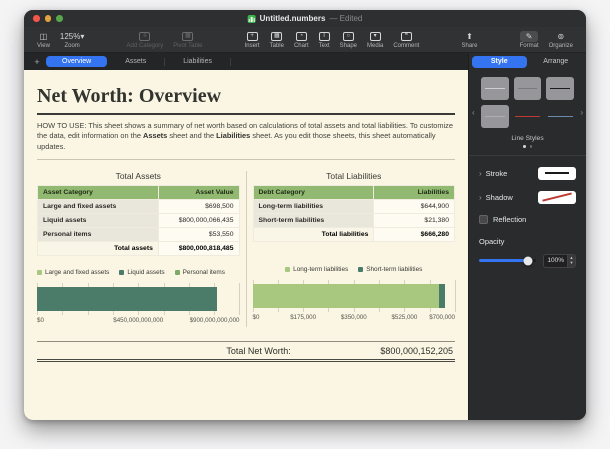 The image size is (610, 449). I want to click on traffic-lights, so click(48, 18).